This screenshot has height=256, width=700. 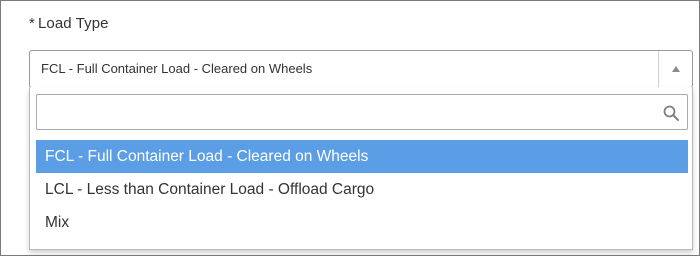 I want to click on load-type-label-text: Load Type, so click(x=73, y=23).